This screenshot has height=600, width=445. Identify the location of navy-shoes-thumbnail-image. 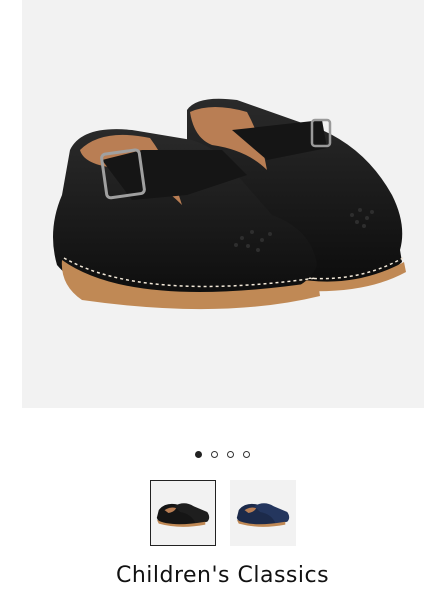
(262, 515).